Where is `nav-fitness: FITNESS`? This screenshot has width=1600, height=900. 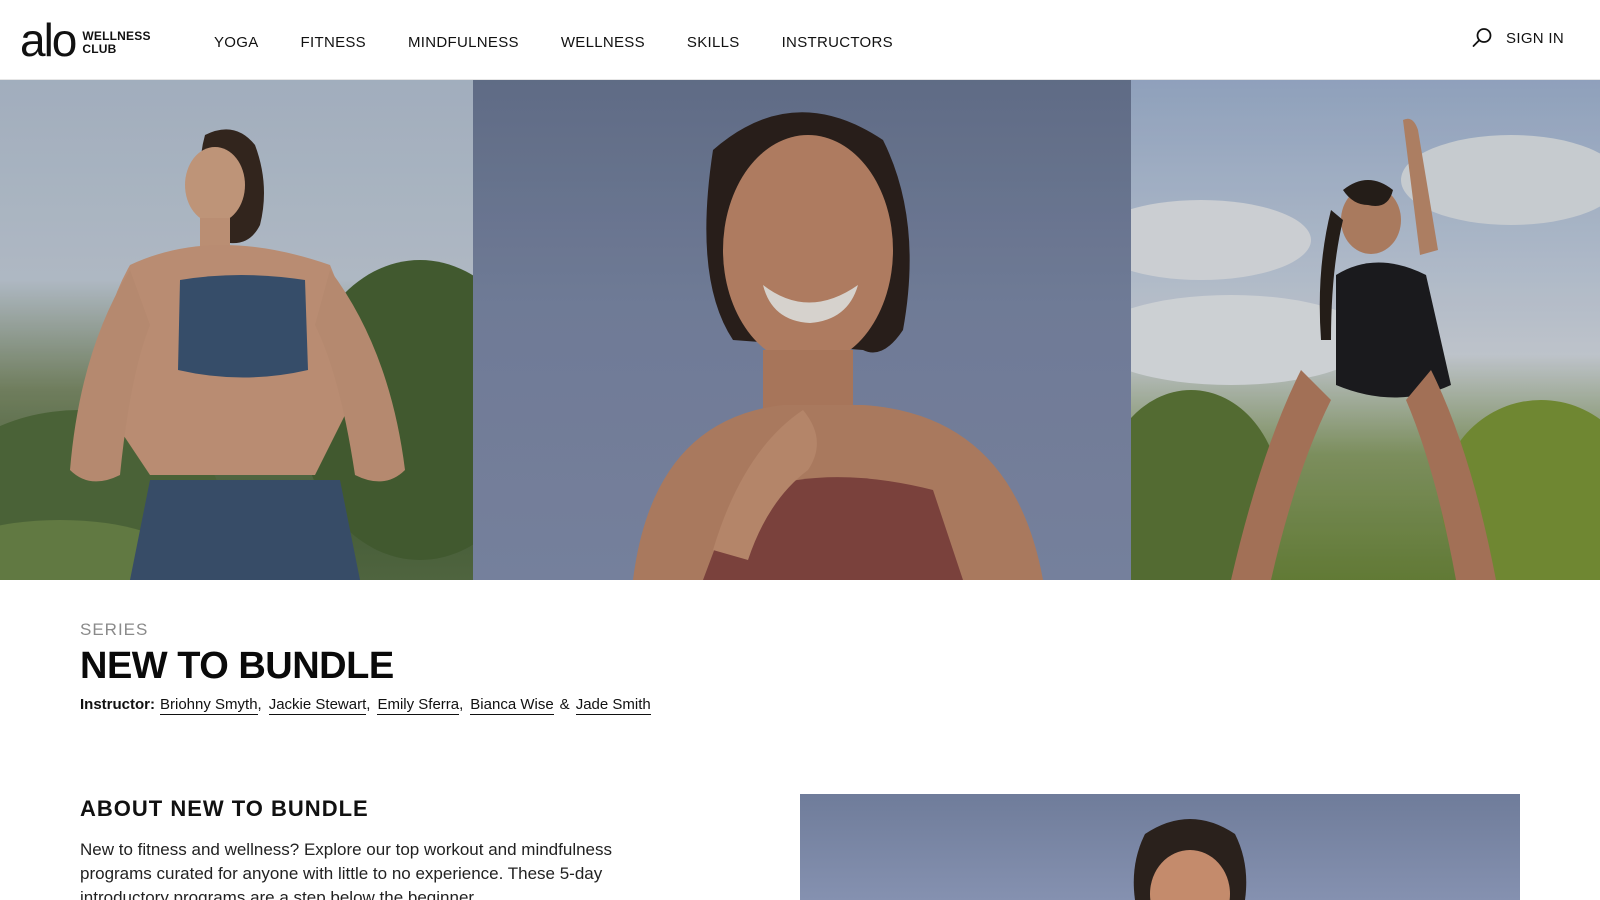
nav-fitness: FITNESS is located at coordinates (333, 40).